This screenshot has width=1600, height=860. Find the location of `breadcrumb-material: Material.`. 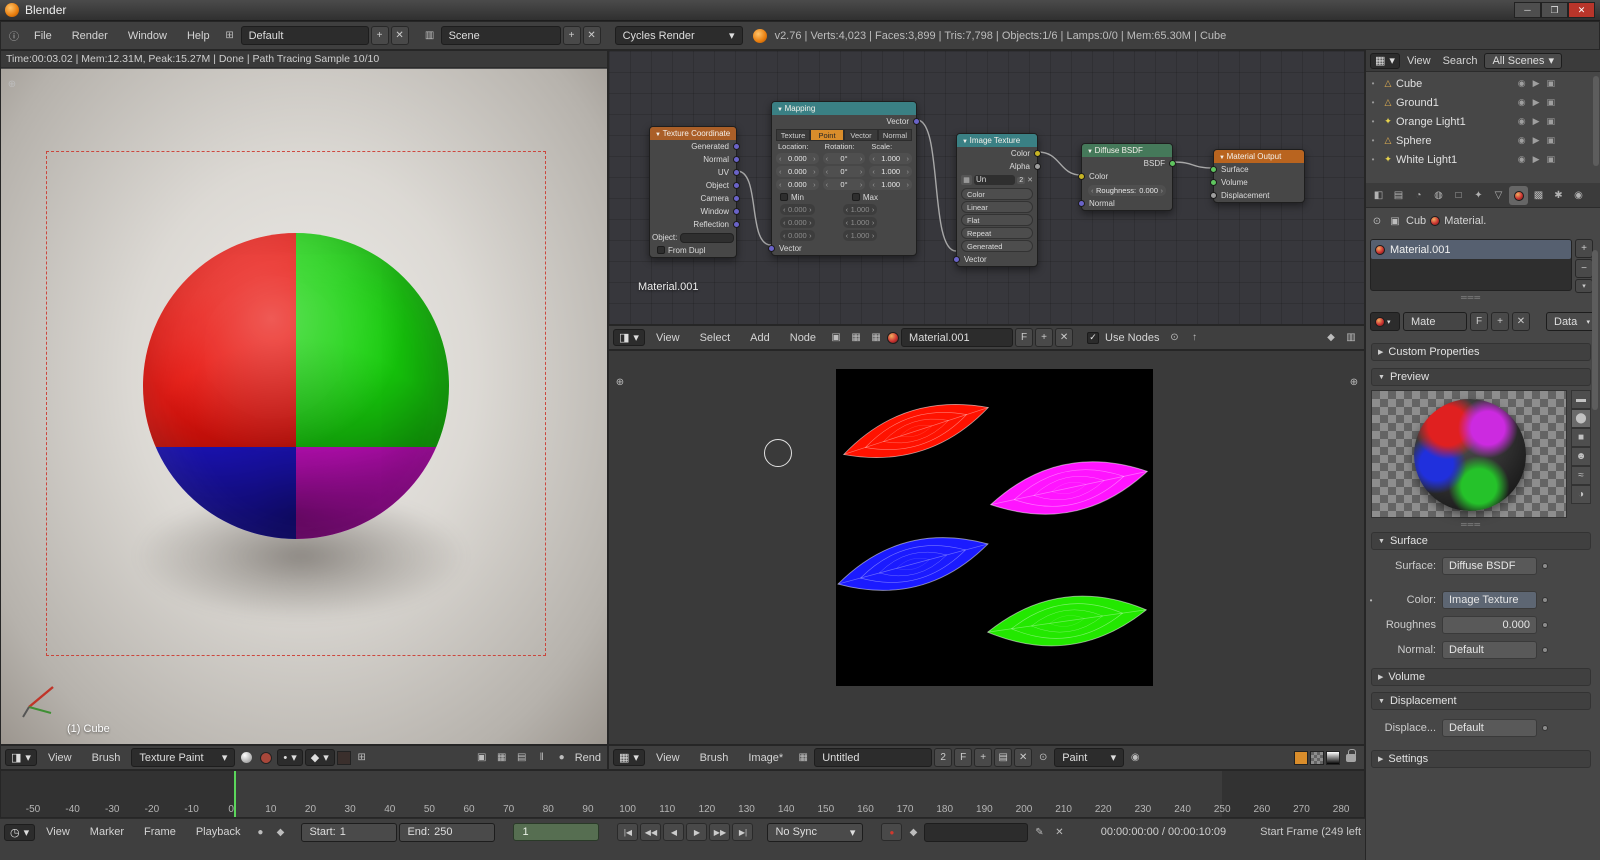

breadcrumb-material: Material. is located at coordinates (1465, 221).